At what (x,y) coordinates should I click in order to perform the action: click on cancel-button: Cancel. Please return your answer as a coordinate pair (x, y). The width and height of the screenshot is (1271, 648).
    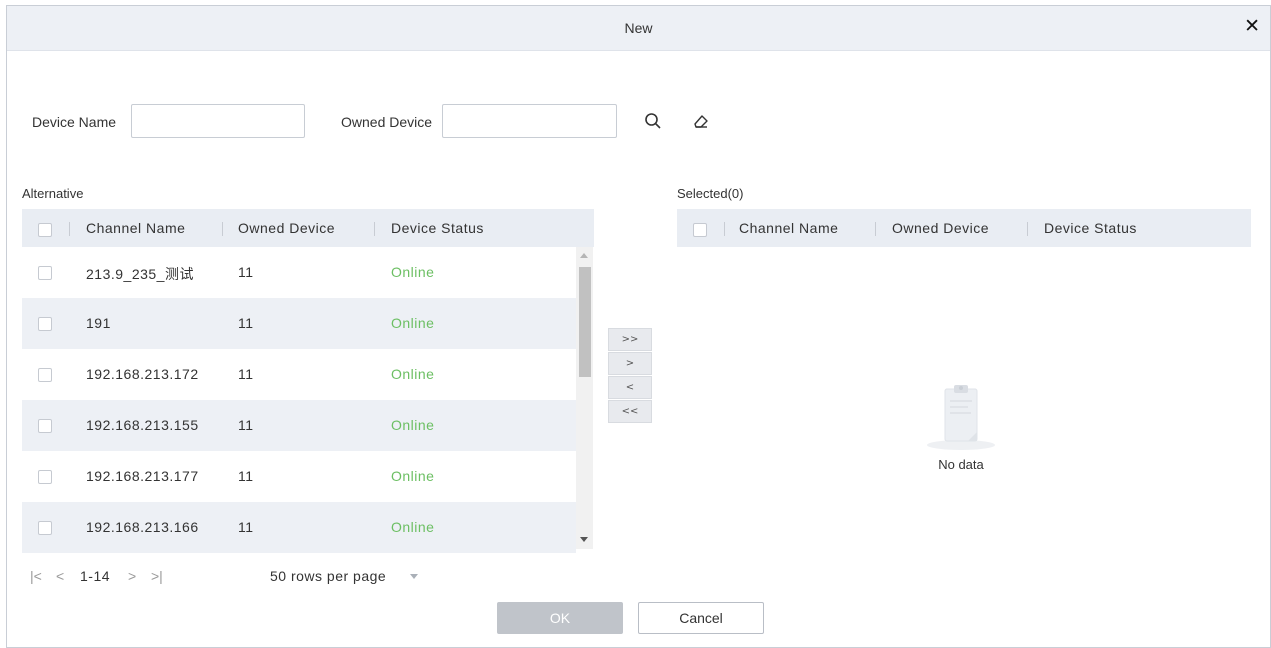
    Looking at the image, I should click on (701, 618).